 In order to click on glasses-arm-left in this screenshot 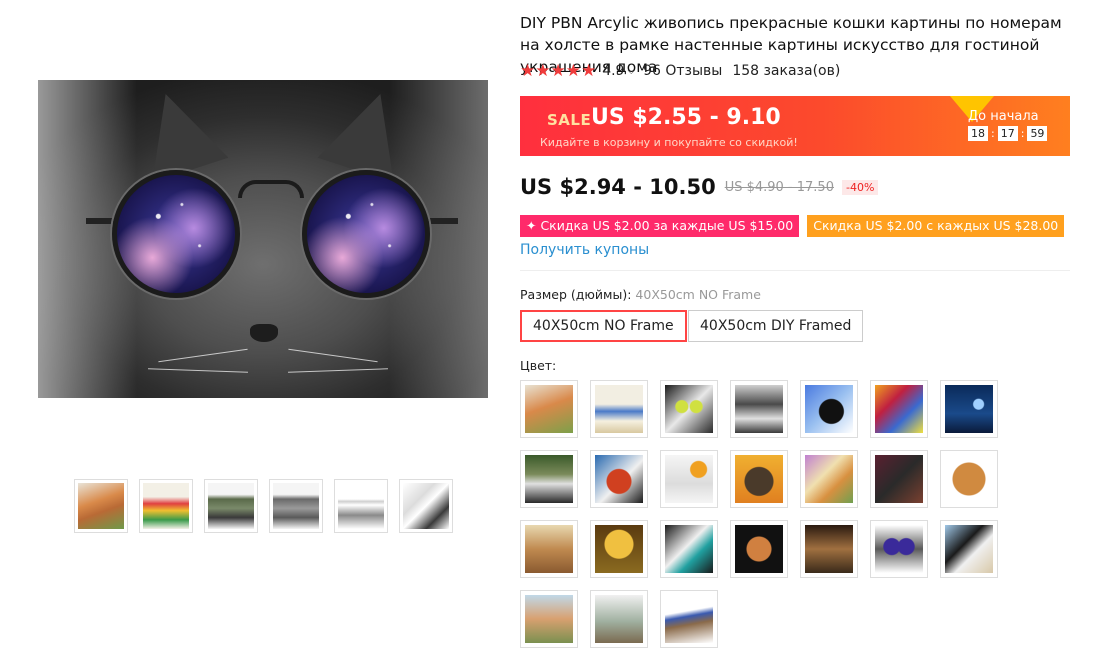, I will do `click(101, 221)`.